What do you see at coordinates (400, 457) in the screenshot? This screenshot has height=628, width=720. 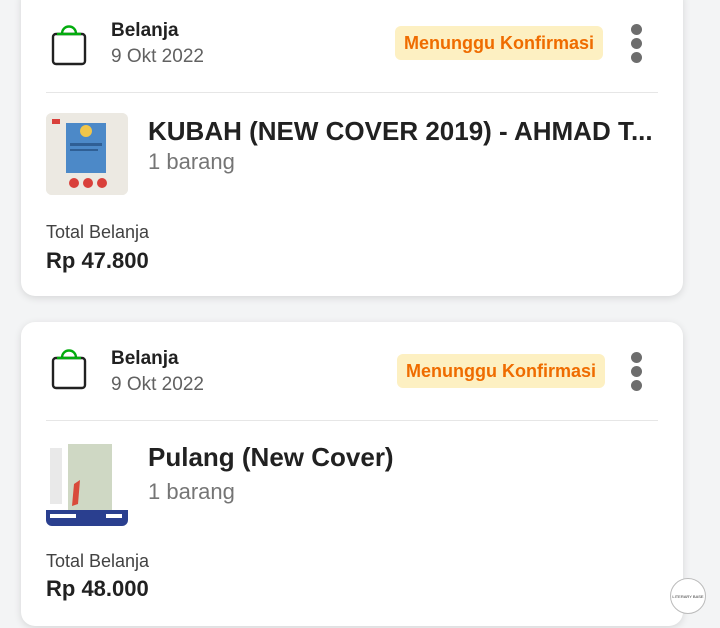 I see `product-name: Pulang (New Cover)` at bounding box center [400, 457].